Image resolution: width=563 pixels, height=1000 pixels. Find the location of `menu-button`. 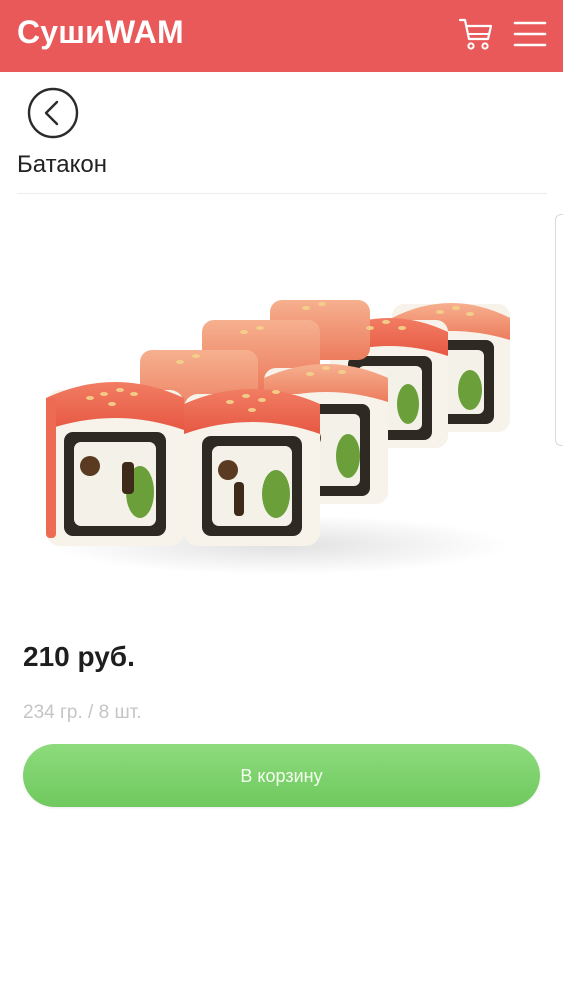

menu-button is located at coordinates (530, 34).